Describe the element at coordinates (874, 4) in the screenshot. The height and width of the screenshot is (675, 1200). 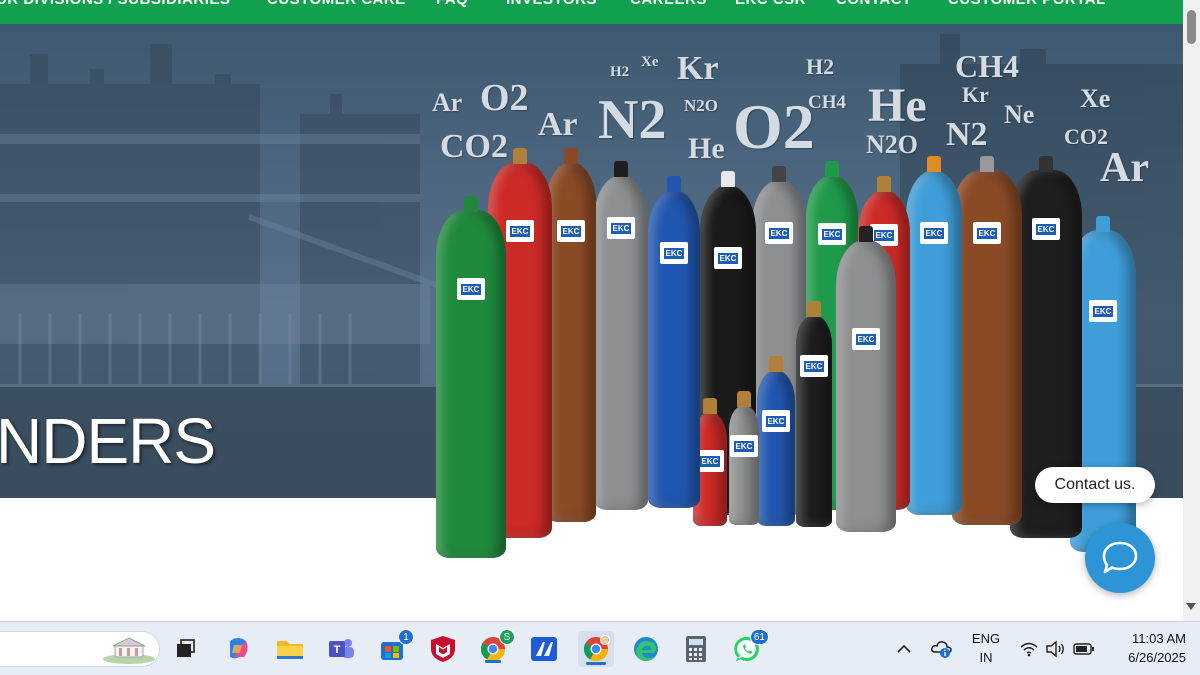
I see `nav-contact: CONTACT` at that location.